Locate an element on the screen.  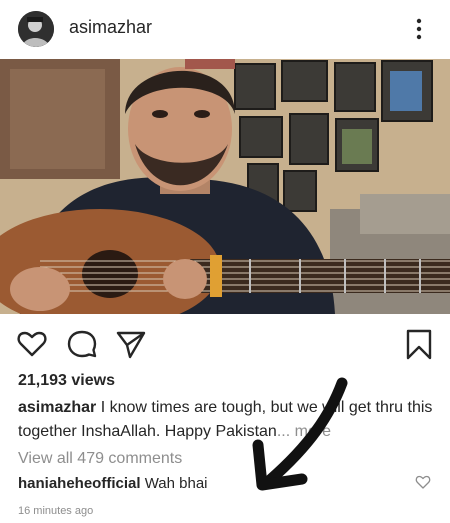
comment-icon is located at coordinates (82, 344).